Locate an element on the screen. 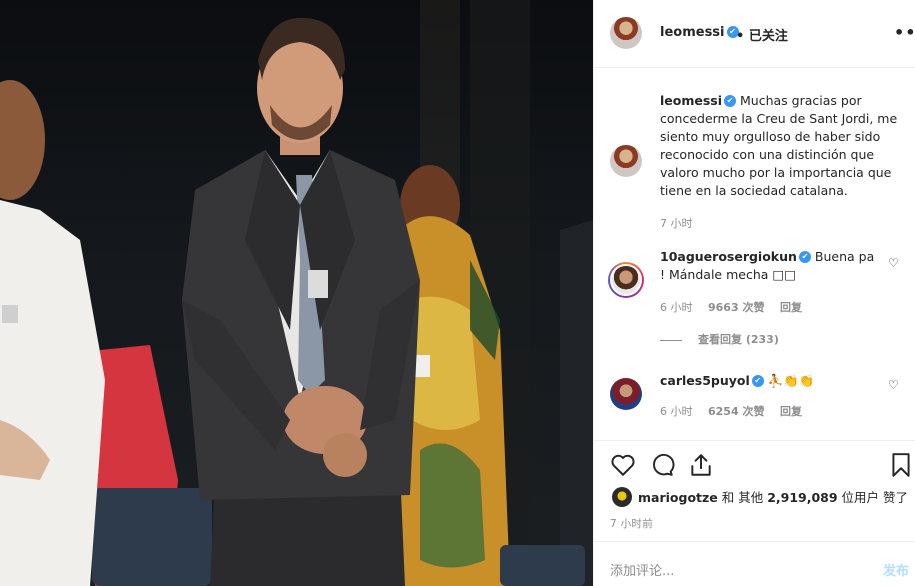 This screenshot has width=915, height=586. comment-meta: 6 小时 6254 次赞 回复 is located at coordinates (737, 411).